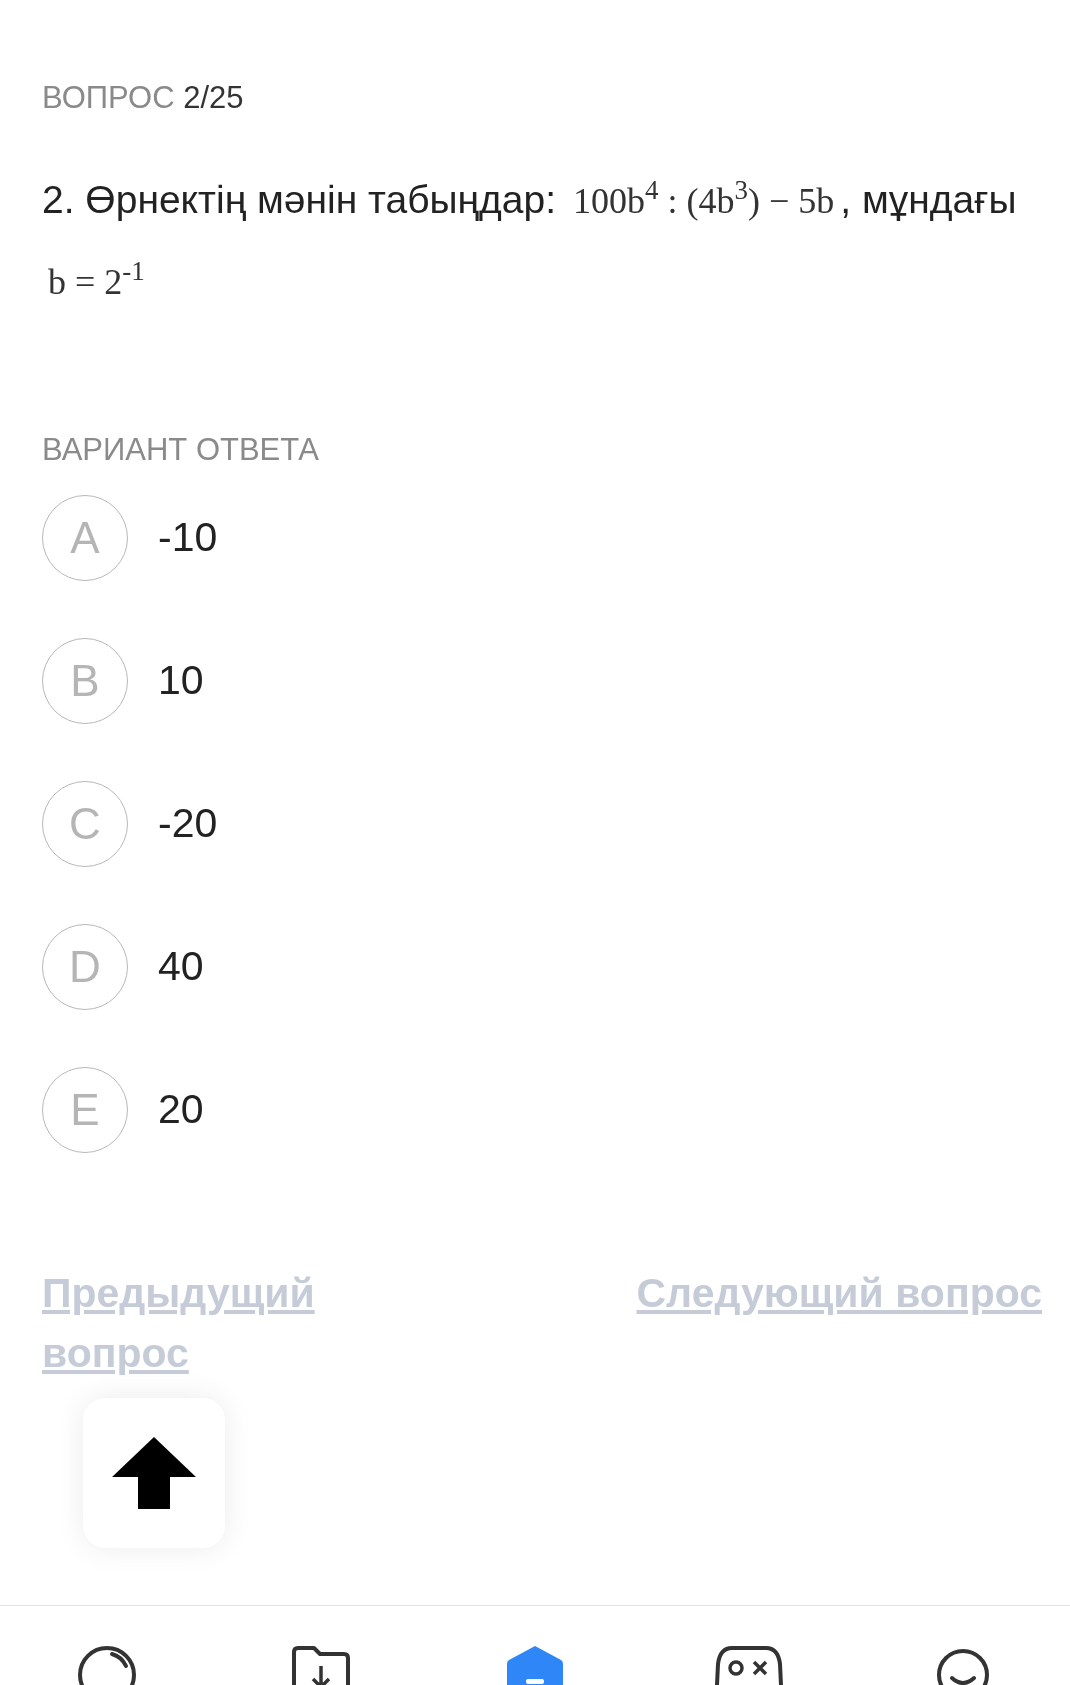  Describe the element at coordinates (181, 1110) in the screenshot. I see `option-text: 20` at that location.